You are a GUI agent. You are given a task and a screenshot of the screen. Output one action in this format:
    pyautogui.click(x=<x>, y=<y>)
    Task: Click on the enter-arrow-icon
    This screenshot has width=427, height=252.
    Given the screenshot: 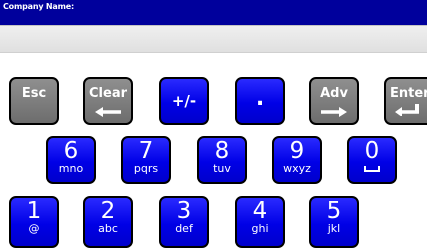 What is the action you would take?
    pyautogui.click(x=407, y=110)
    